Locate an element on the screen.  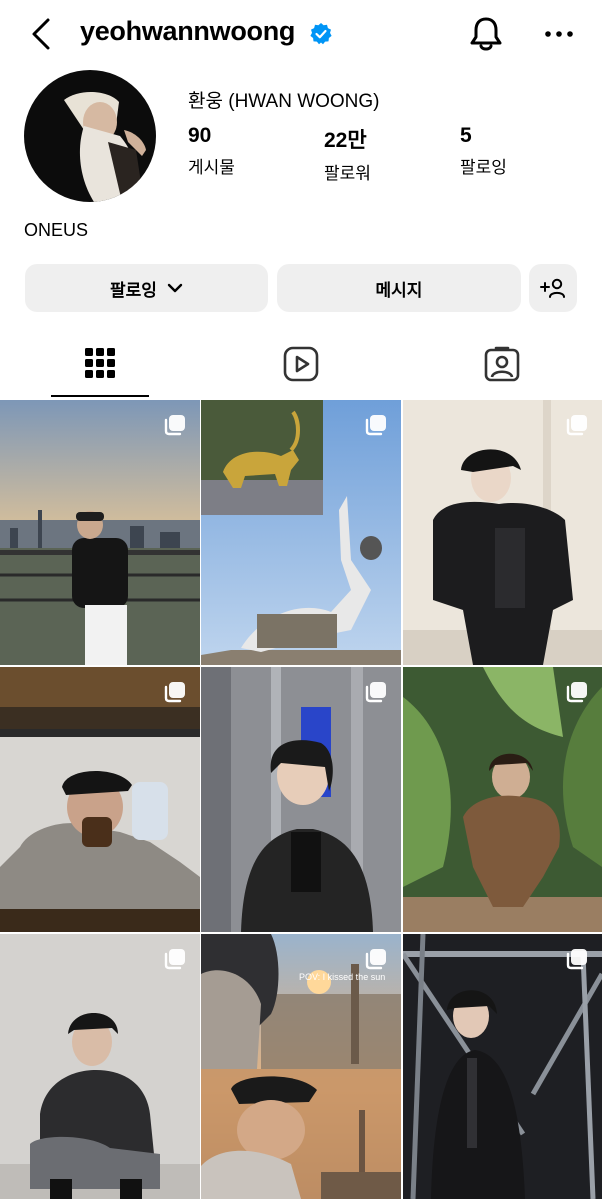
chevron-down-icon is located at coordinates (175, 288).